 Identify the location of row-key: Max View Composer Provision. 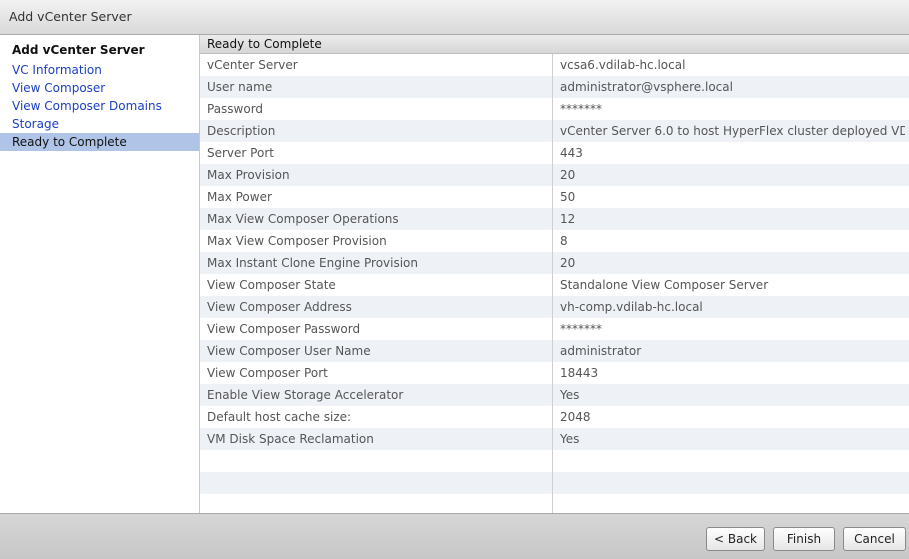
(297, 241).